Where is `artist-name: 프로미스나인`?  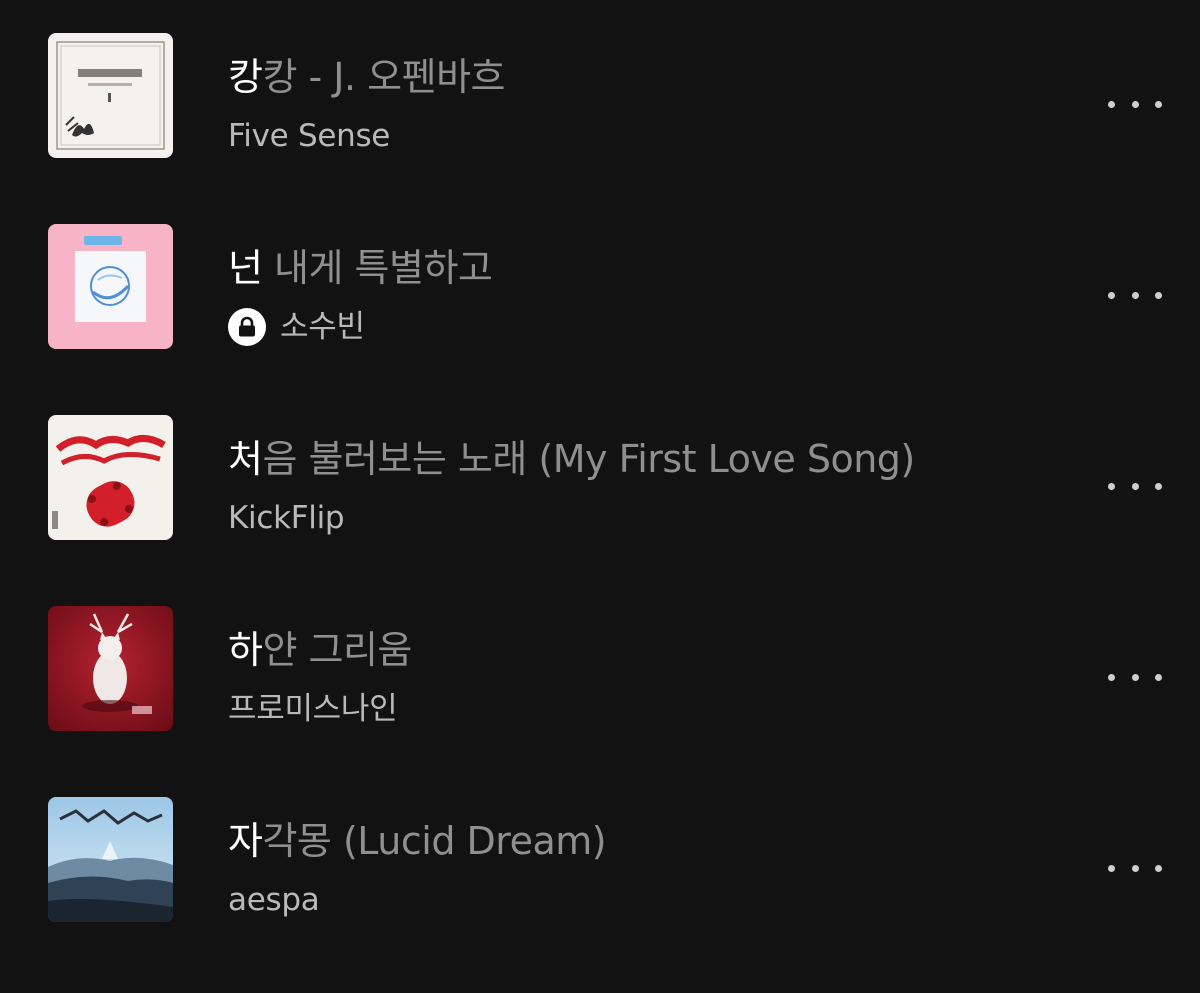 artist-name: 프로미스나인 is located at coordinates (313, 709).